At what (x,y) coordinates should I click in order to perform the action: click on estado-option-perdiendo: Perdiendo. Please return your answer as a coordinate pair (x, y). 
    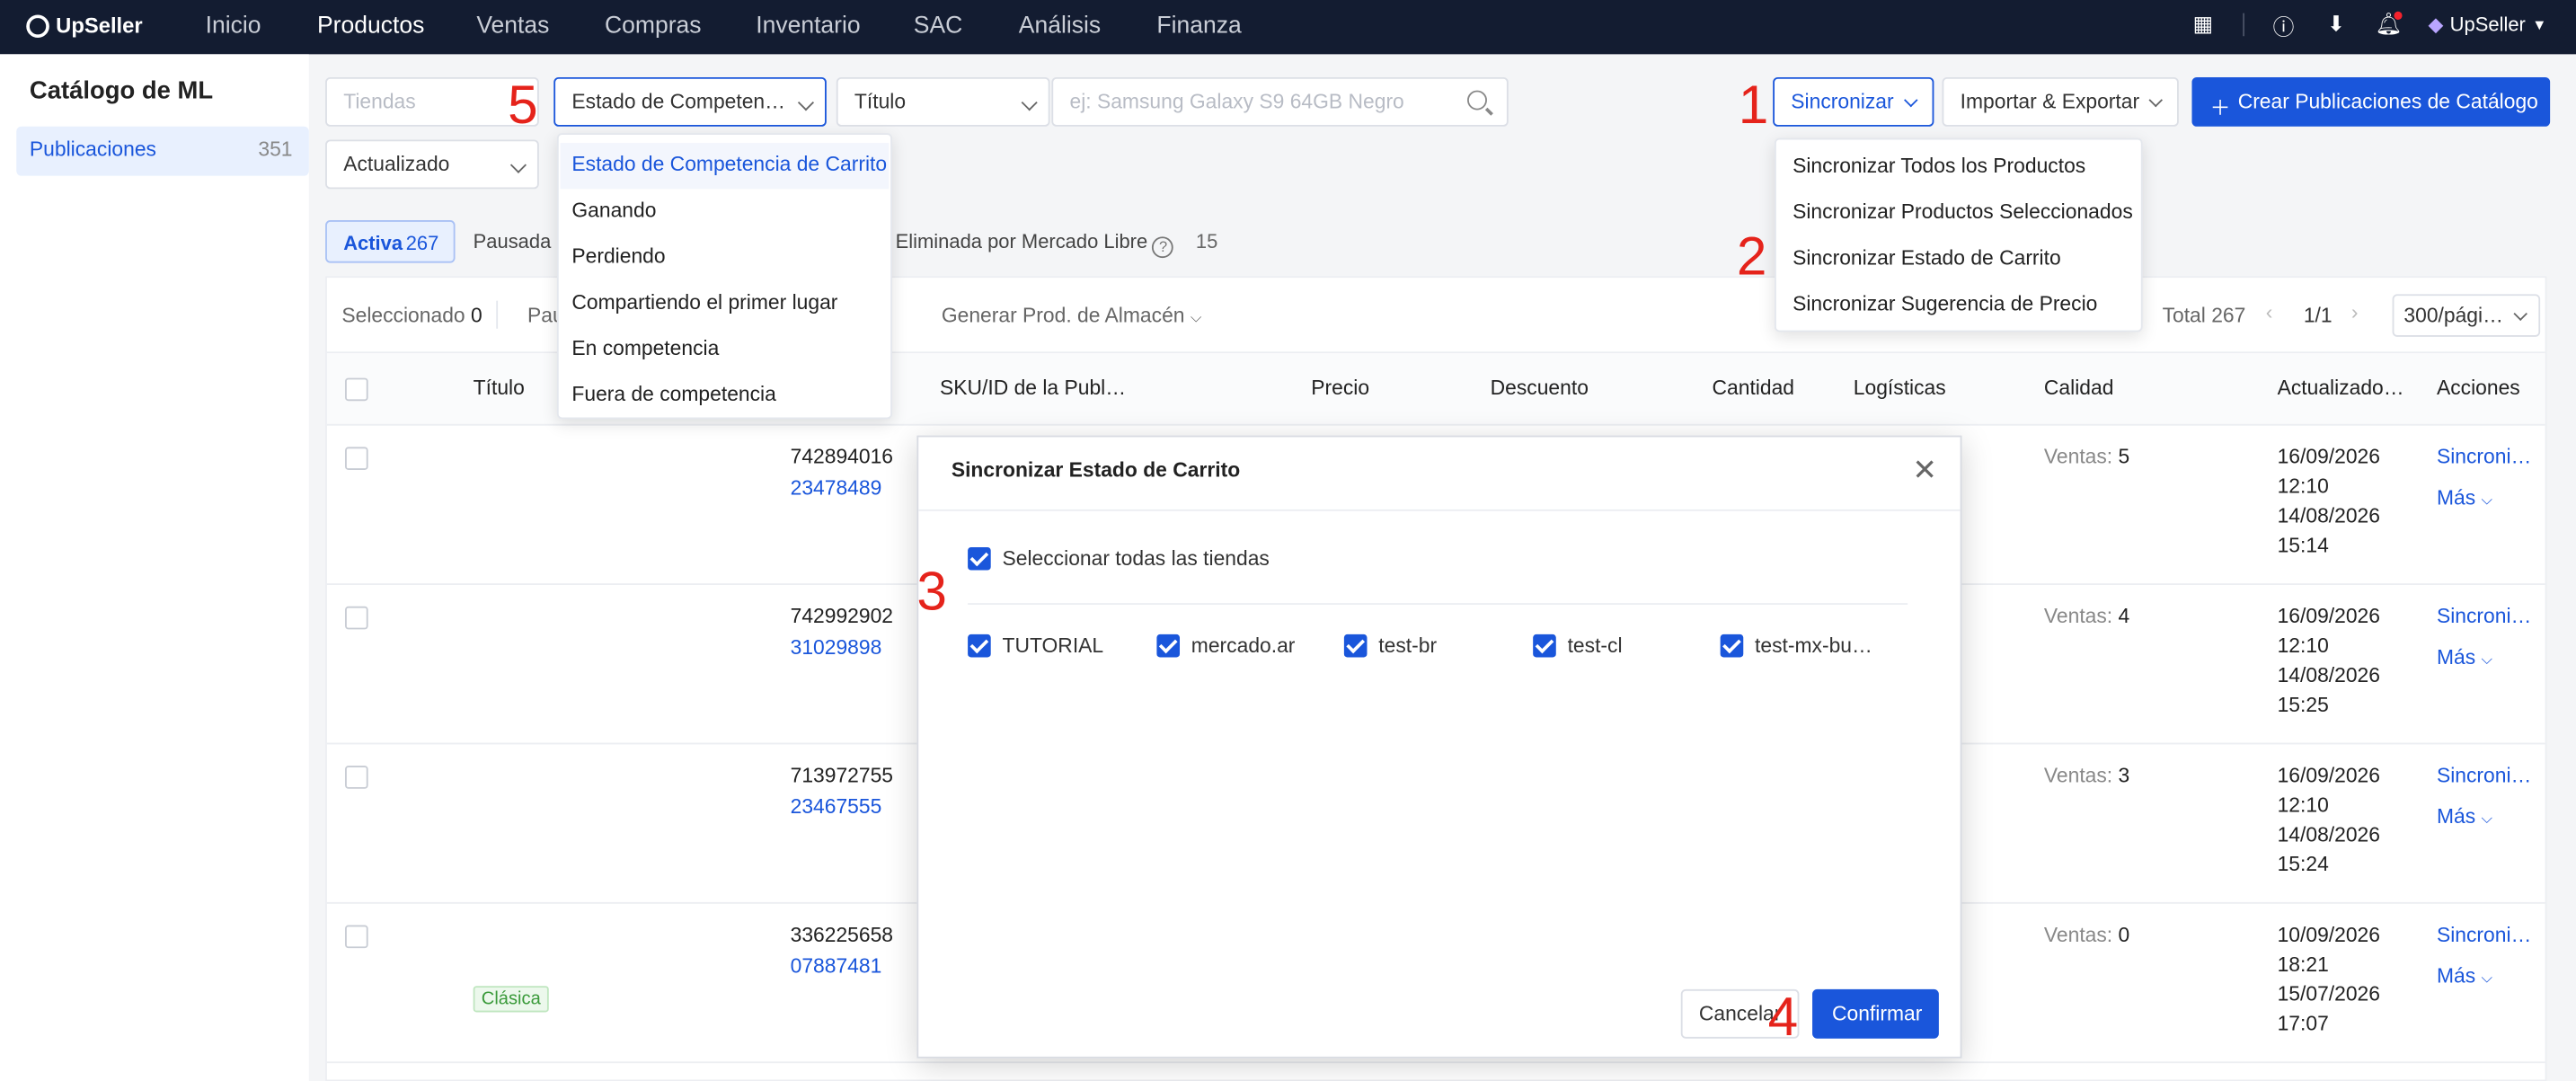
    Looking at the image, I should click on (618, 256).